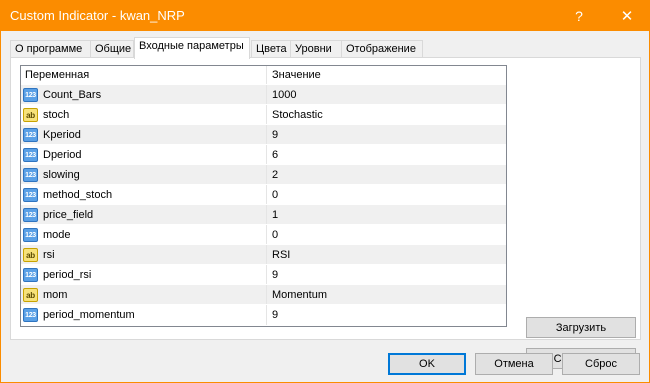 Image resolution: width=650 pixels, height=383 pixels. I want to click on variable-name: price_field, so click(68, 215).